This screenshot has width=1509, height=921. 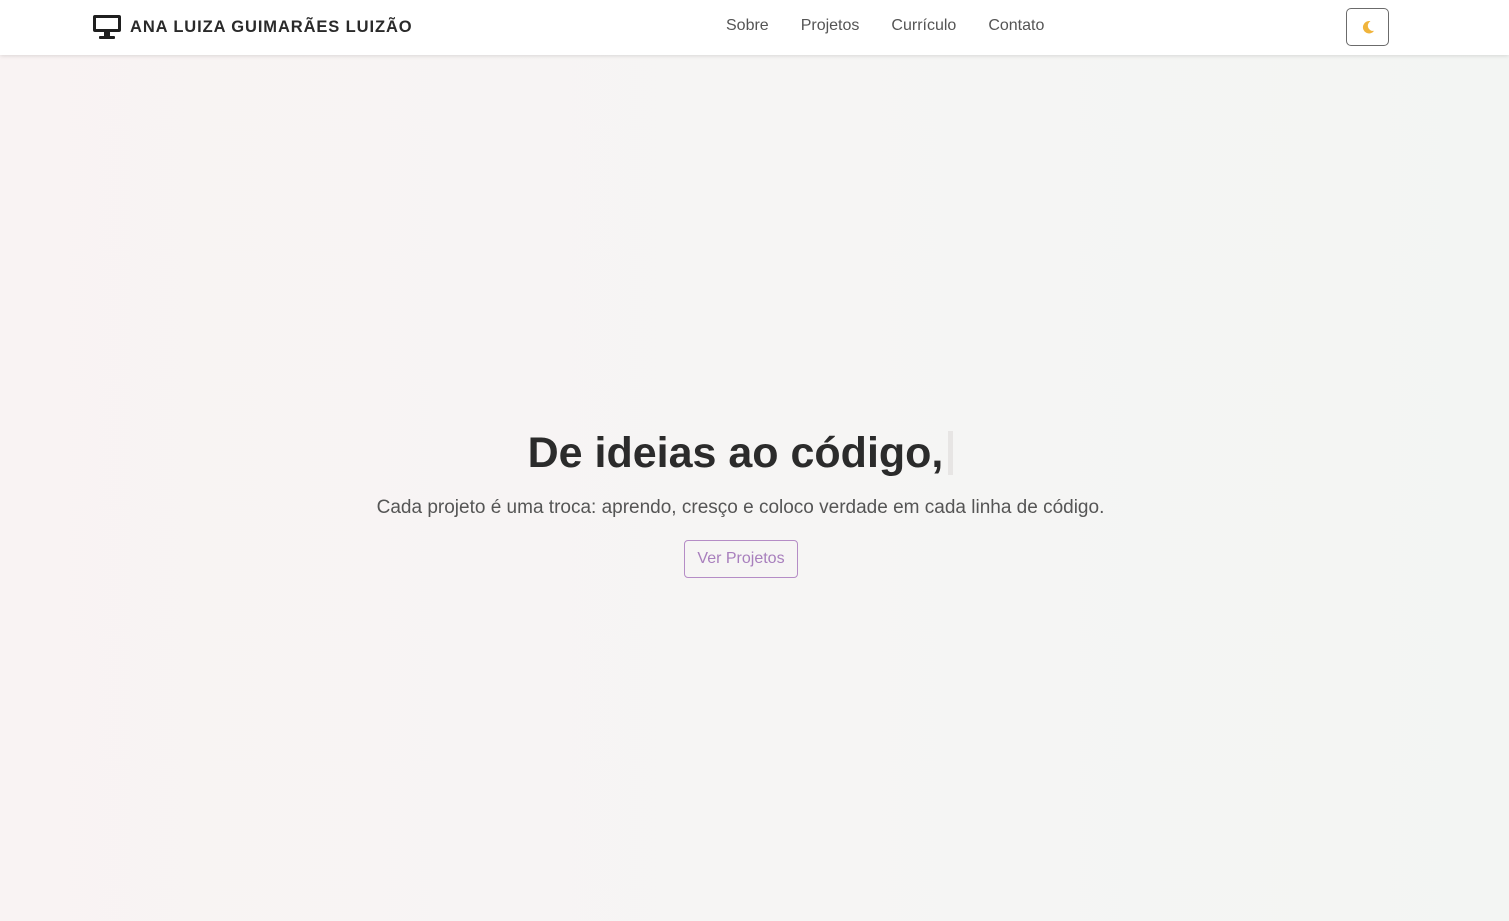 I want to click on nav-item-projetos: Projetos, so click(x=830, y=26).